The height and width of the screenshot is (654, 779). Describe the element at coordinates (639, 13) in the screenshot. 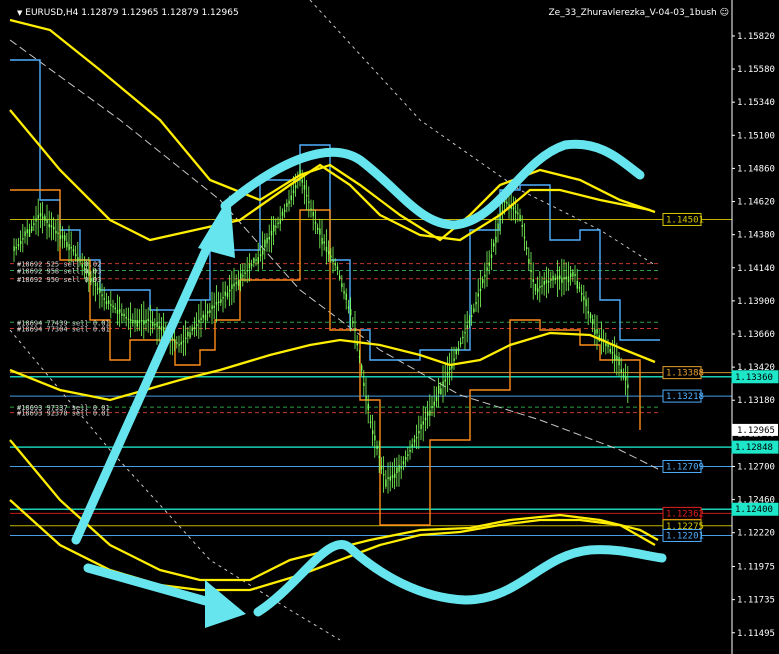

I see `indicator-title: Ze_33_Zhuravlerezka_V-04-03_1bush ☺` at that location.